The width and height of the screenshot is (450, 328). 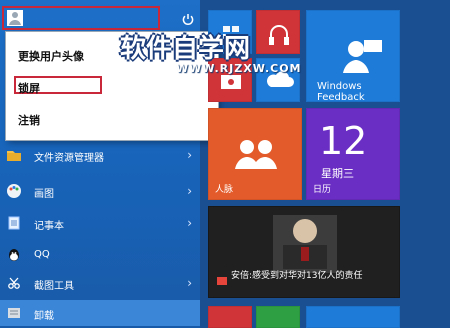 What do you see at coordinates (100, 223) in the screenshot?
I see `list-item-notepad: 记事本 ›` at bounding box center [100, 223].